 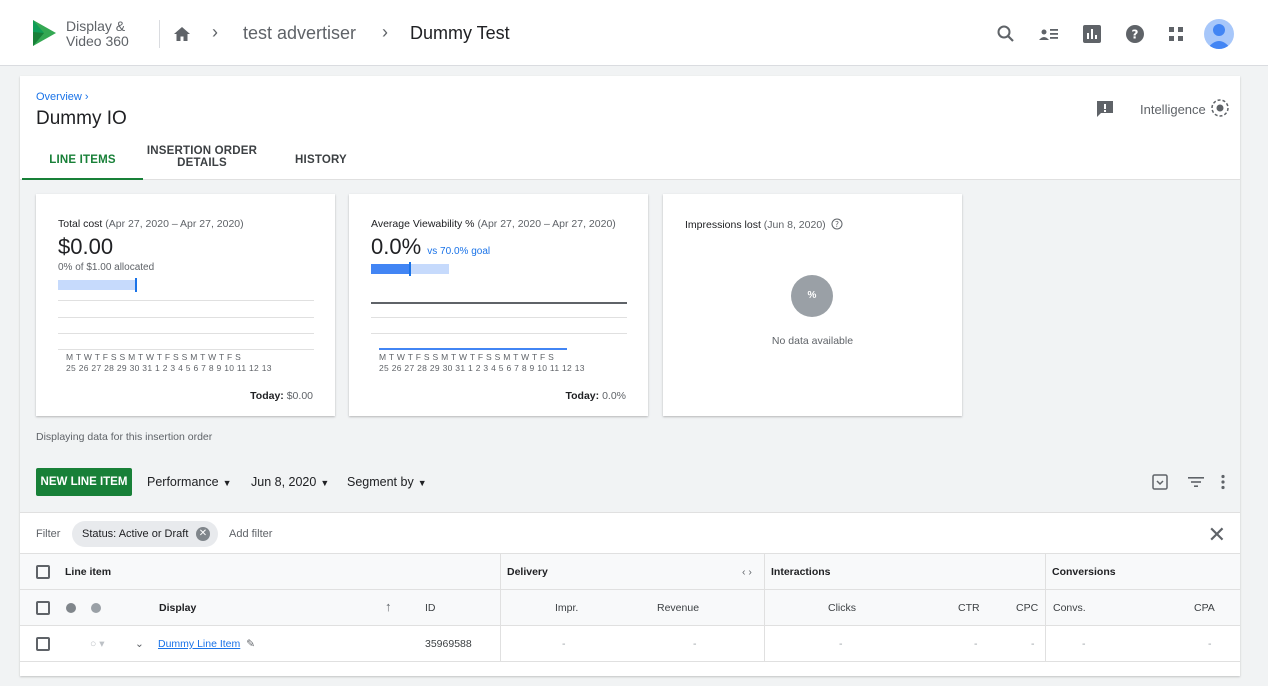 I want to click on impressions-lost-label: Impressions lost (Jun 8, 2020) ?, so click(x=764, y=224).